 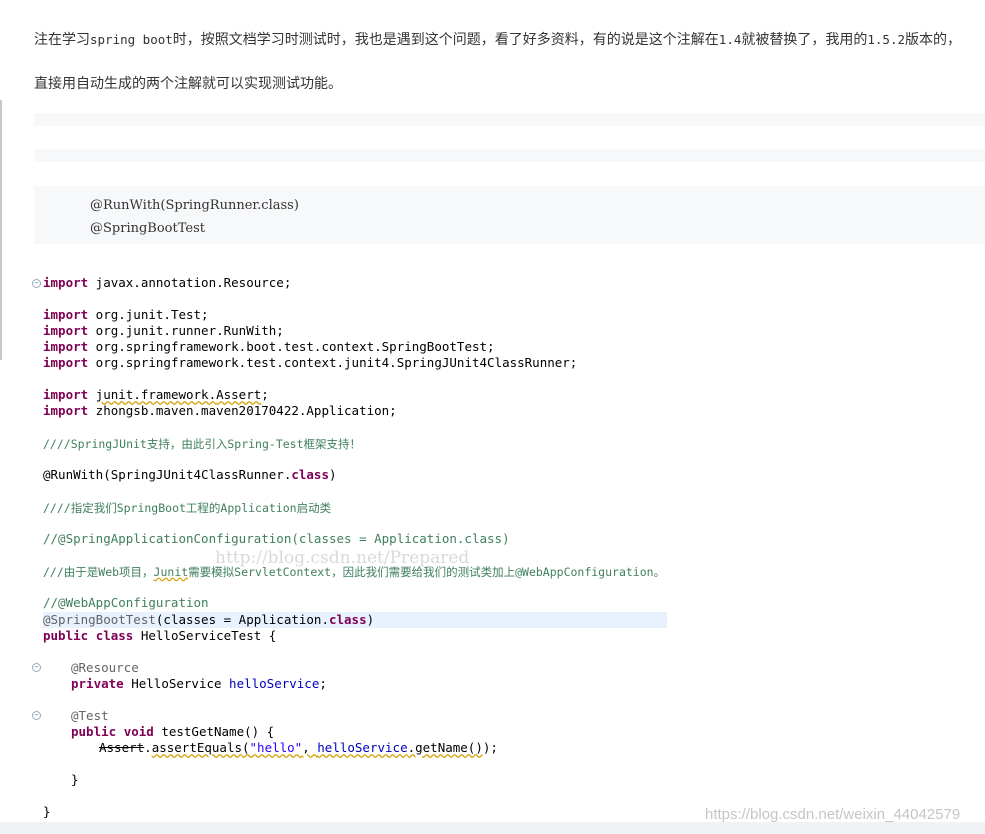 I want to click on page-left-rule, so click(x=1, y=230).